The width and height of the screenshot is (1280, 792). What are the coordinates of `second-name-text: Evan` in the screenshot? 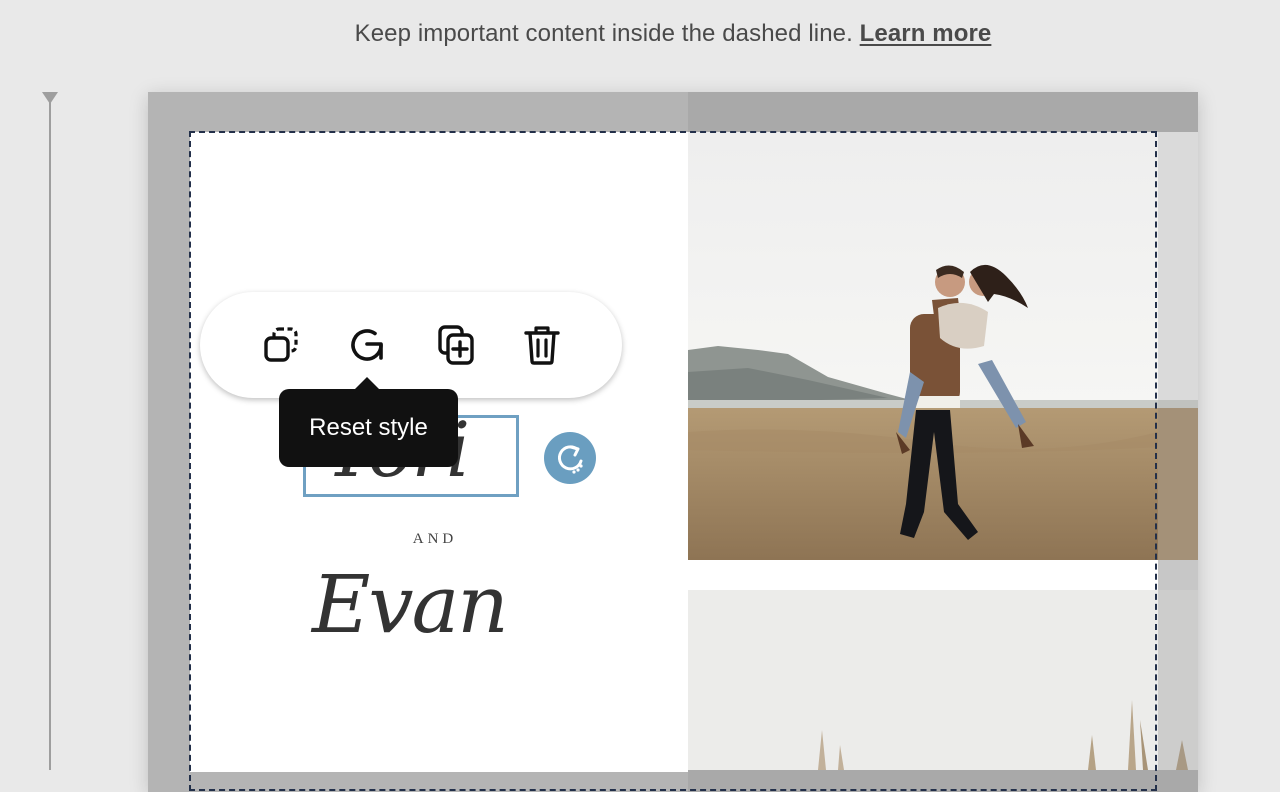 It's located at (410, 605).